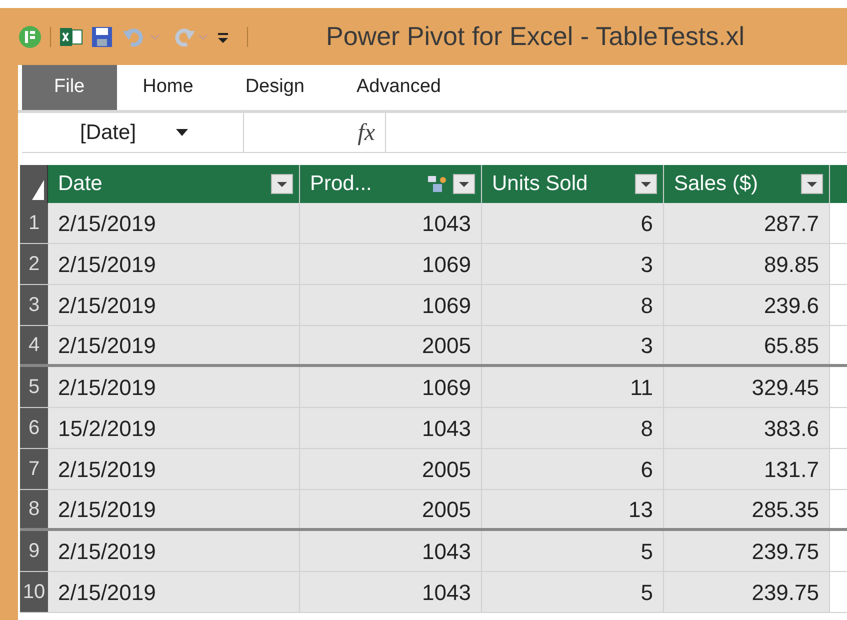 The width and height of the screenshot is (847, 620). What do you see at coordinates (71, 37) in the screenshot?
I see `spreadsheet-icon` at bounding box center [71, 37].